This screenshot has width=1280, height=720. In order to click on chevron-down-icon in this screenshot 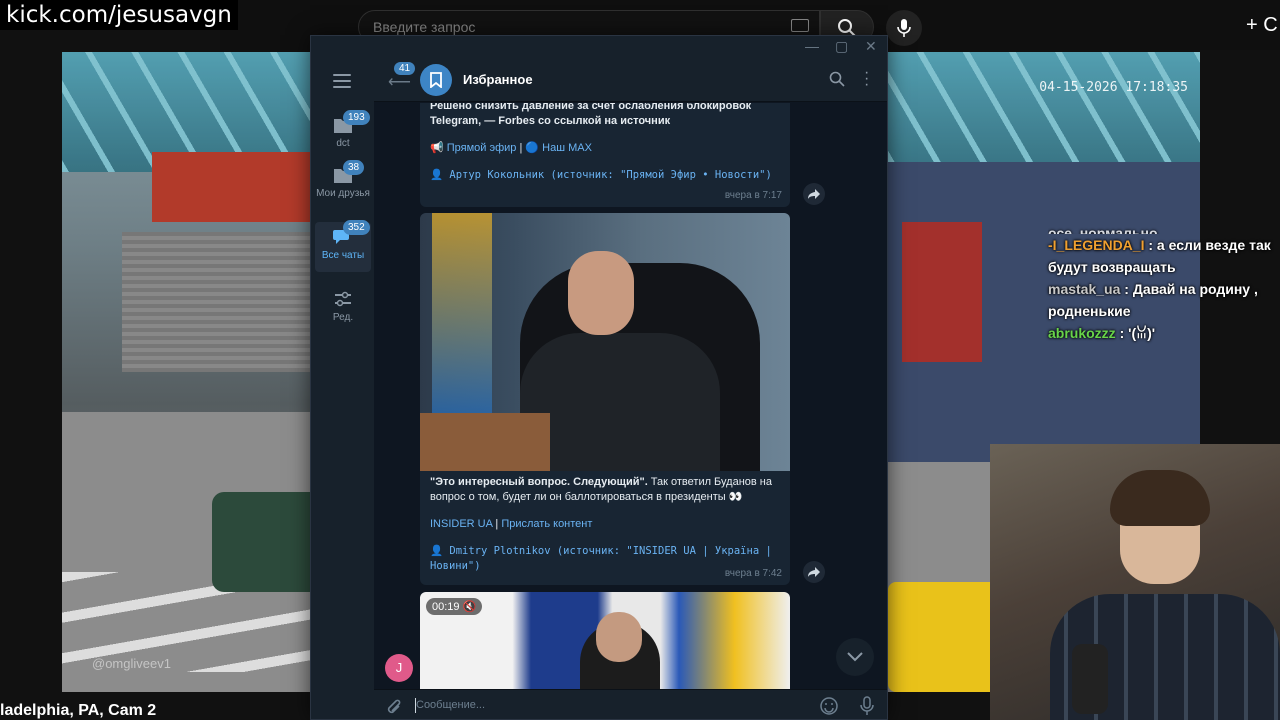, I will do `click(855, 657)`.